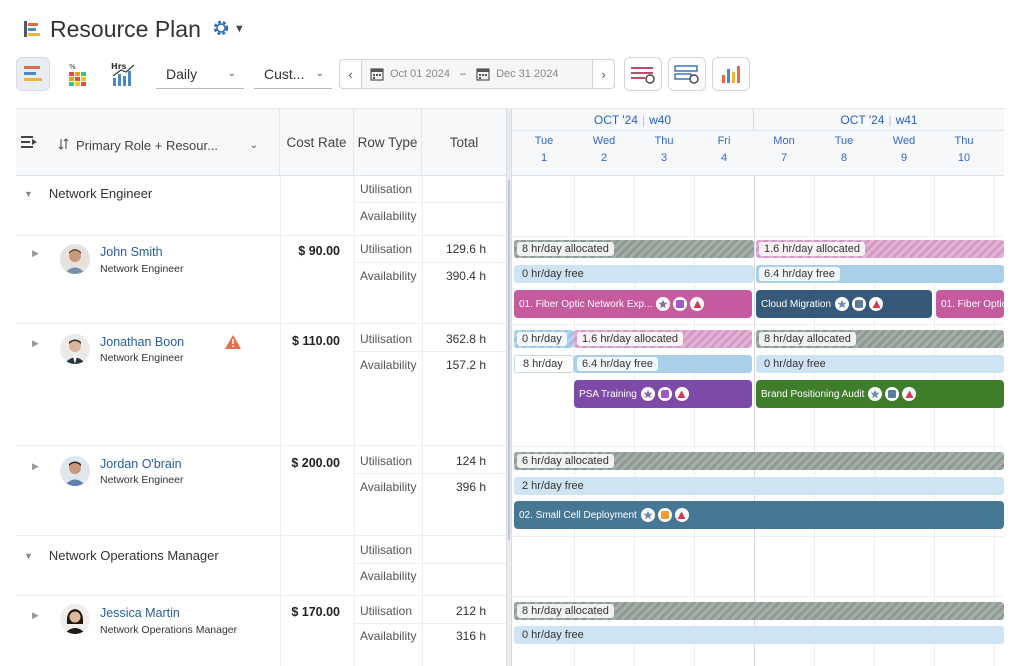 The image size is (1024, 666). Describe the element at coordinates (140, 613) in the screenshot. I see `resource-name: Jessica Martin` at that location.